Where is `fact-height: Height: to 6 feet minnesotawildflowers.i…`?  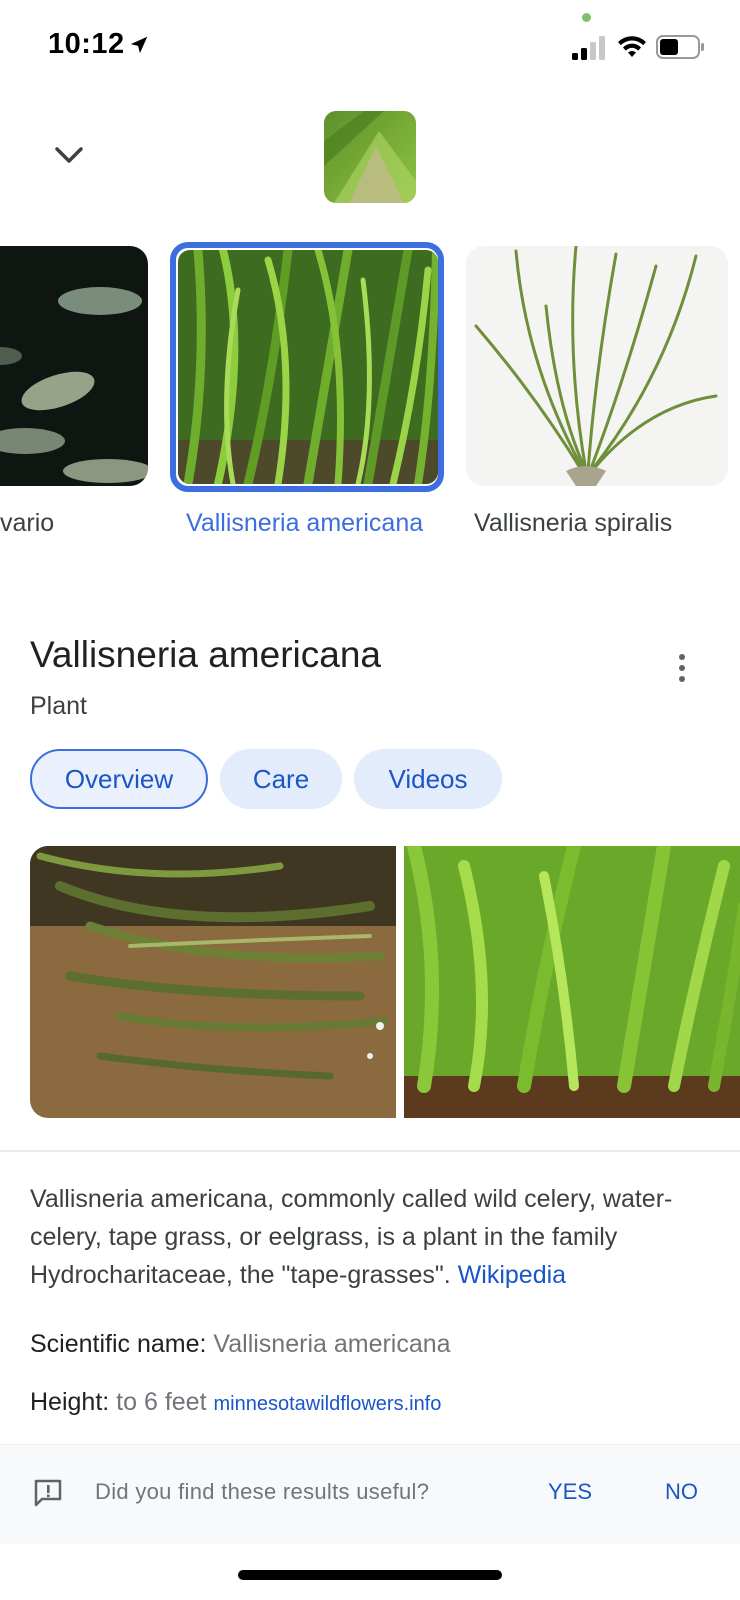
fact-height: Height: to 6 feet minnesotawildflowers.i… is located at coordinates (235, 1402).